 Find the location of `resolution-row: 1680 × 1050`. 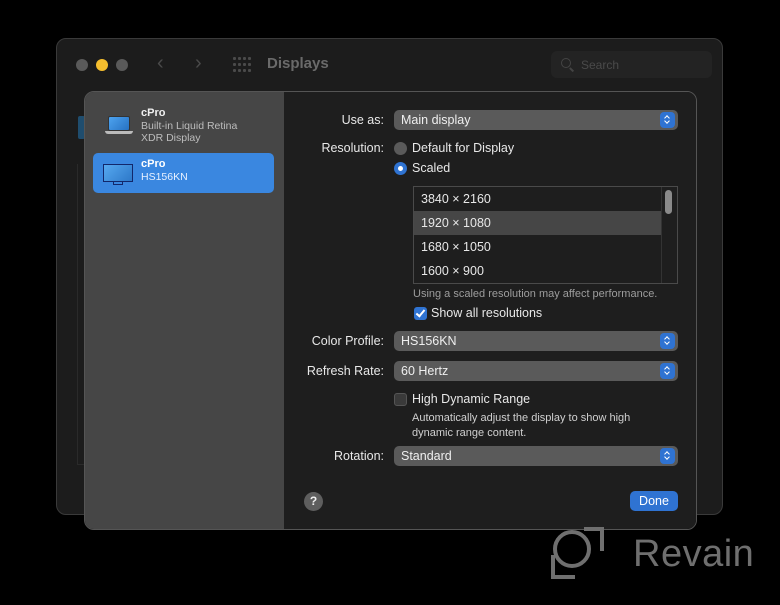

resolution-row: 1680 × 1050 is located at coordinates (538, 247).